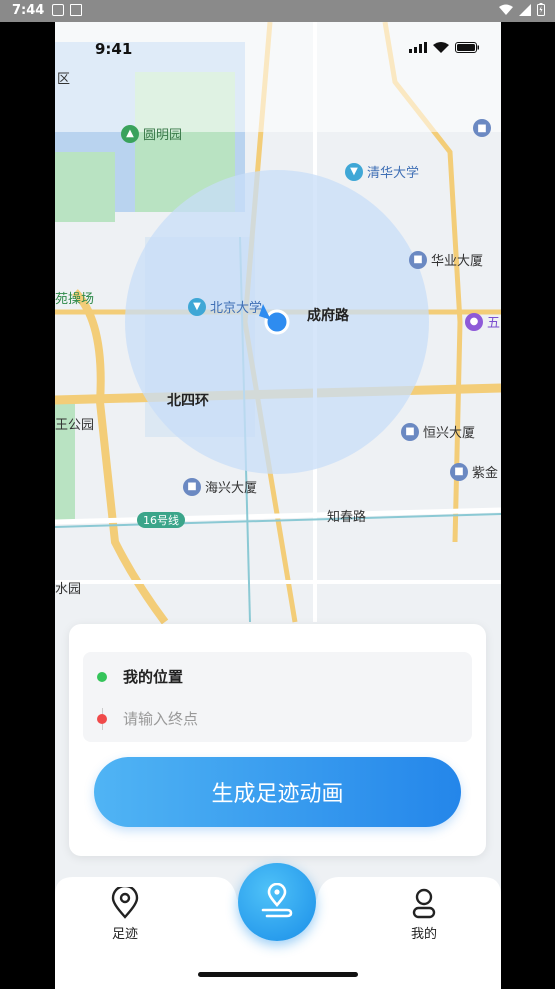 The image size is (555, 989). What do you see at coordinates (151, 133) in the screenshot?
I see `poi-yuanmingyuan: ▲ 圆明园` at bounding box center [151, 133].